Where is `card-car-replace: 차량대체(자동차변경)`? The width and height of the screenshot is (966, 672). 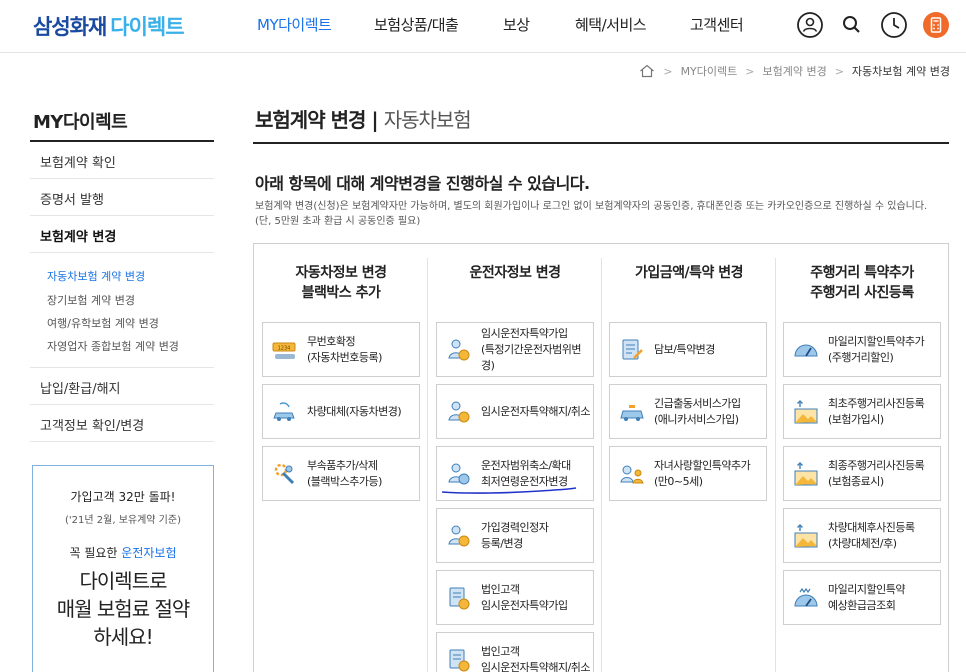 card-car-replace: 차량대체(자동차변경) is located at coordinates (341, 411).